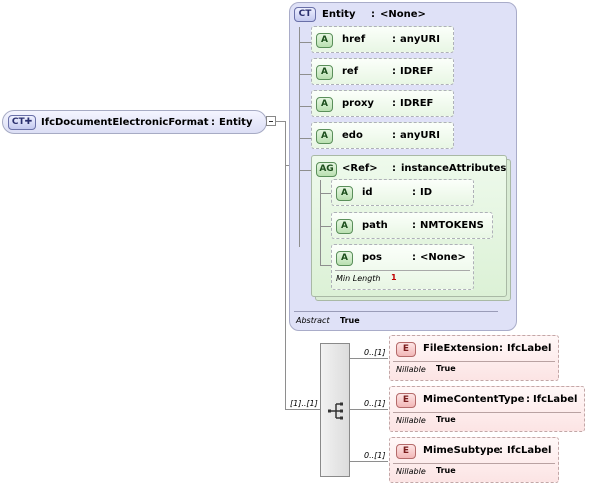 This screenshot has width=590, height=491. I want to click on entity-base: <None>, so click(403, 14).